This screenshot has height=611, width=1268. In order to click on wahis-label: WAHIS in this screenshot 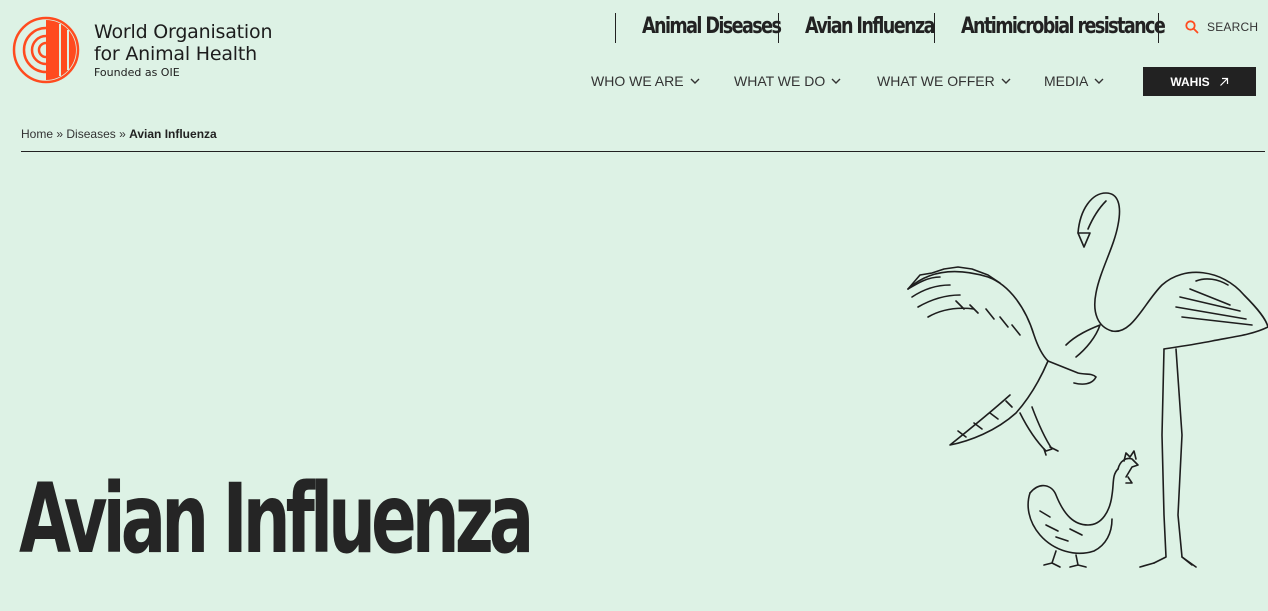, I will do `click(1190, 81)`.